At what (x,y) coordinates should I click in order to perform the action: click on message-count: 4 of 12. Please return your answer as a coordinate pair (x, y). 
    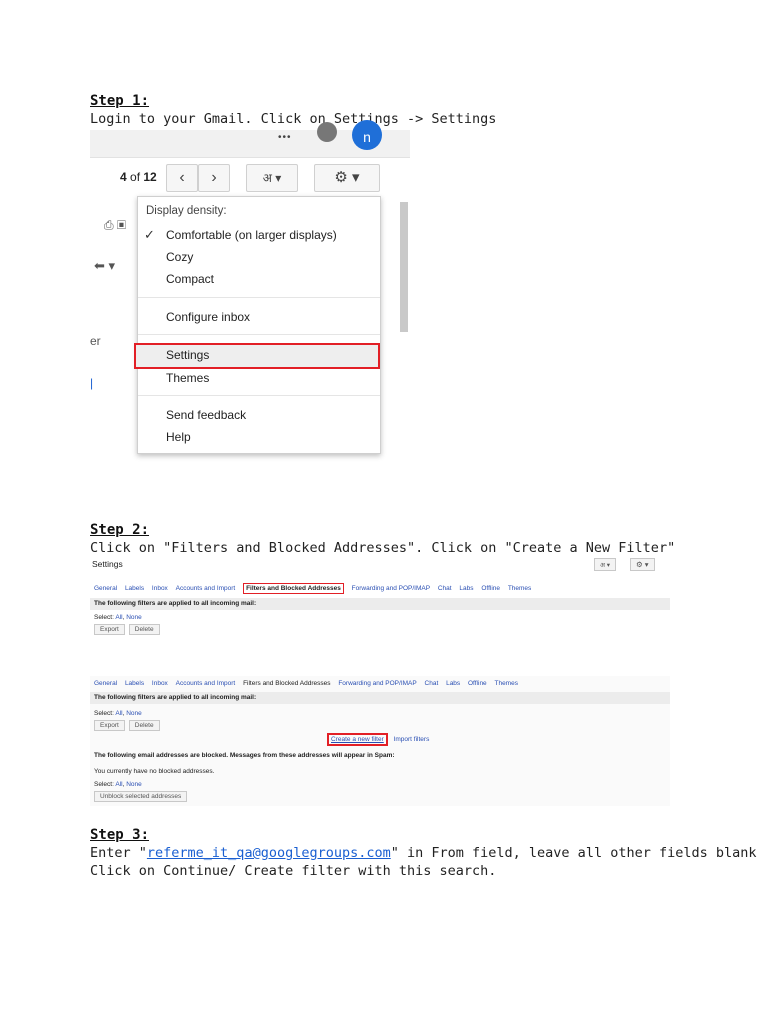
    Looking at the image, I should click on (138, 177).